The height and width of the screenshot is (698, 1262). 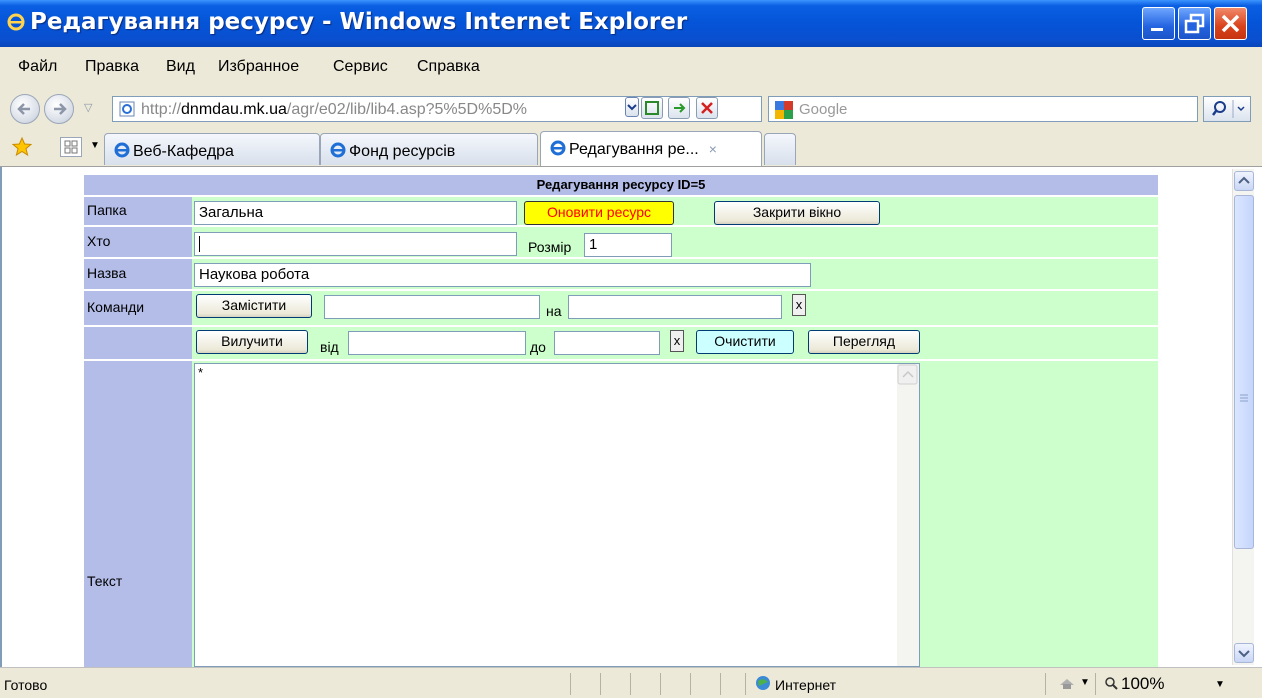 I want to click on forward-arrow-icon, so click(x=60, y=109).